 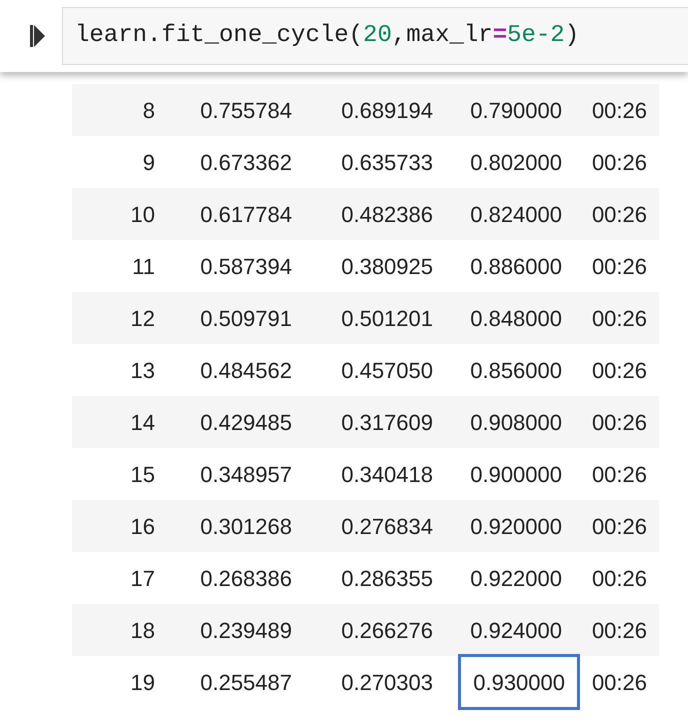 What do you see at coordinates (516, 266) in the screenshot?
I see `table-cell-text: 0.886000` at bounding box center [516, 266].